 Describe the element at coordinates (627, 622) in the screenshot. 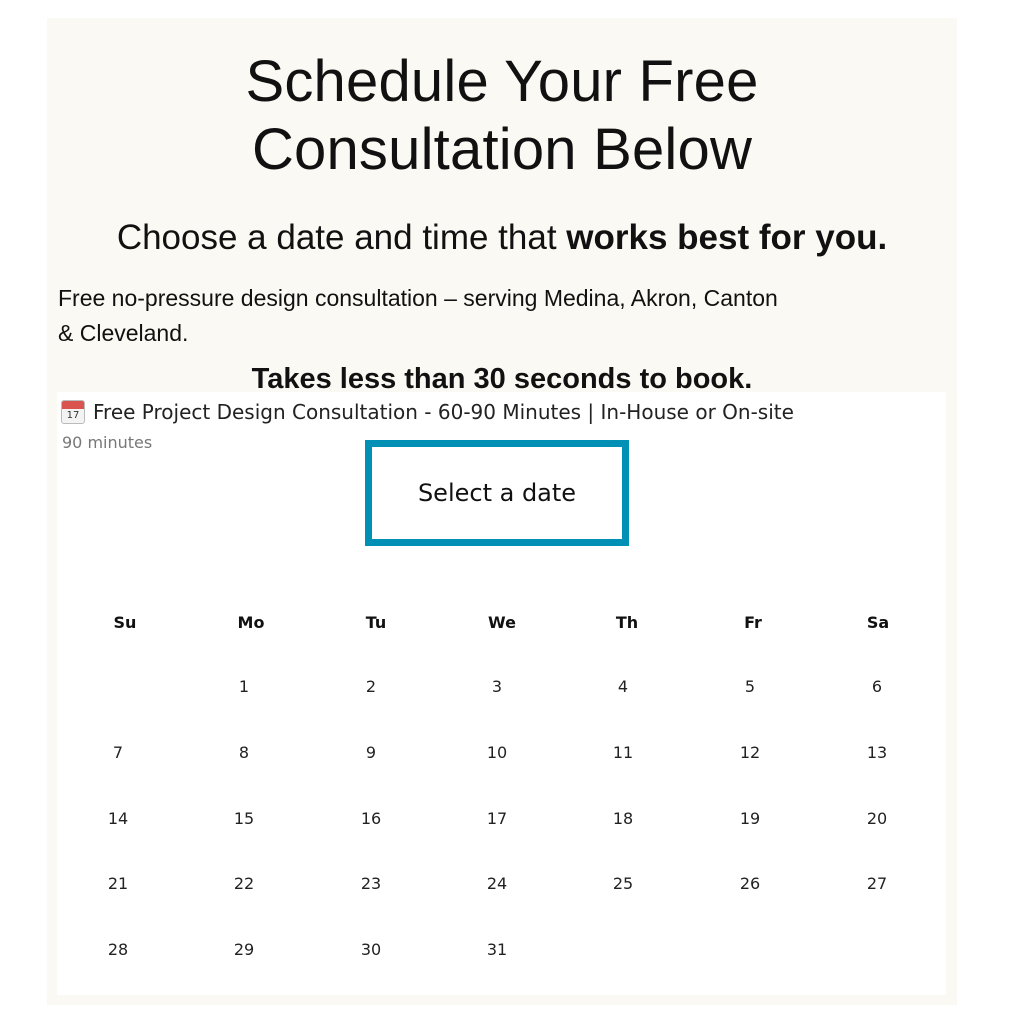

I see `weekday-th: Th` at that location.